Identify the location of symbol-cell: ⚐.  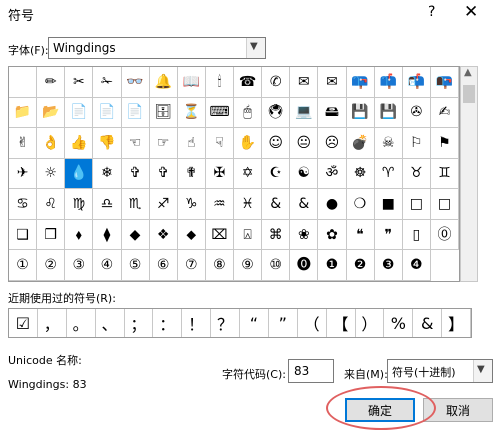
(416, 143).